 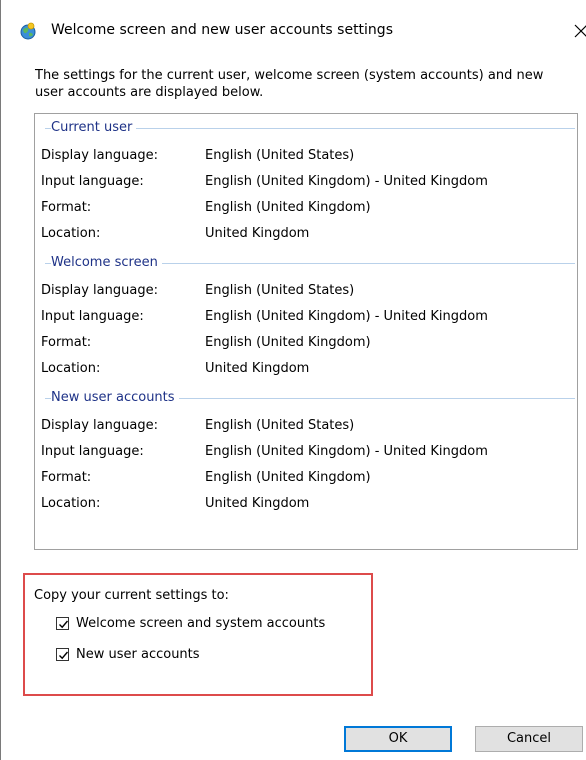 What do you see at coordinates (138, 654) in the screenshot?
I see `checkbox-label: New user accounts` at bounding box center [138, 654].